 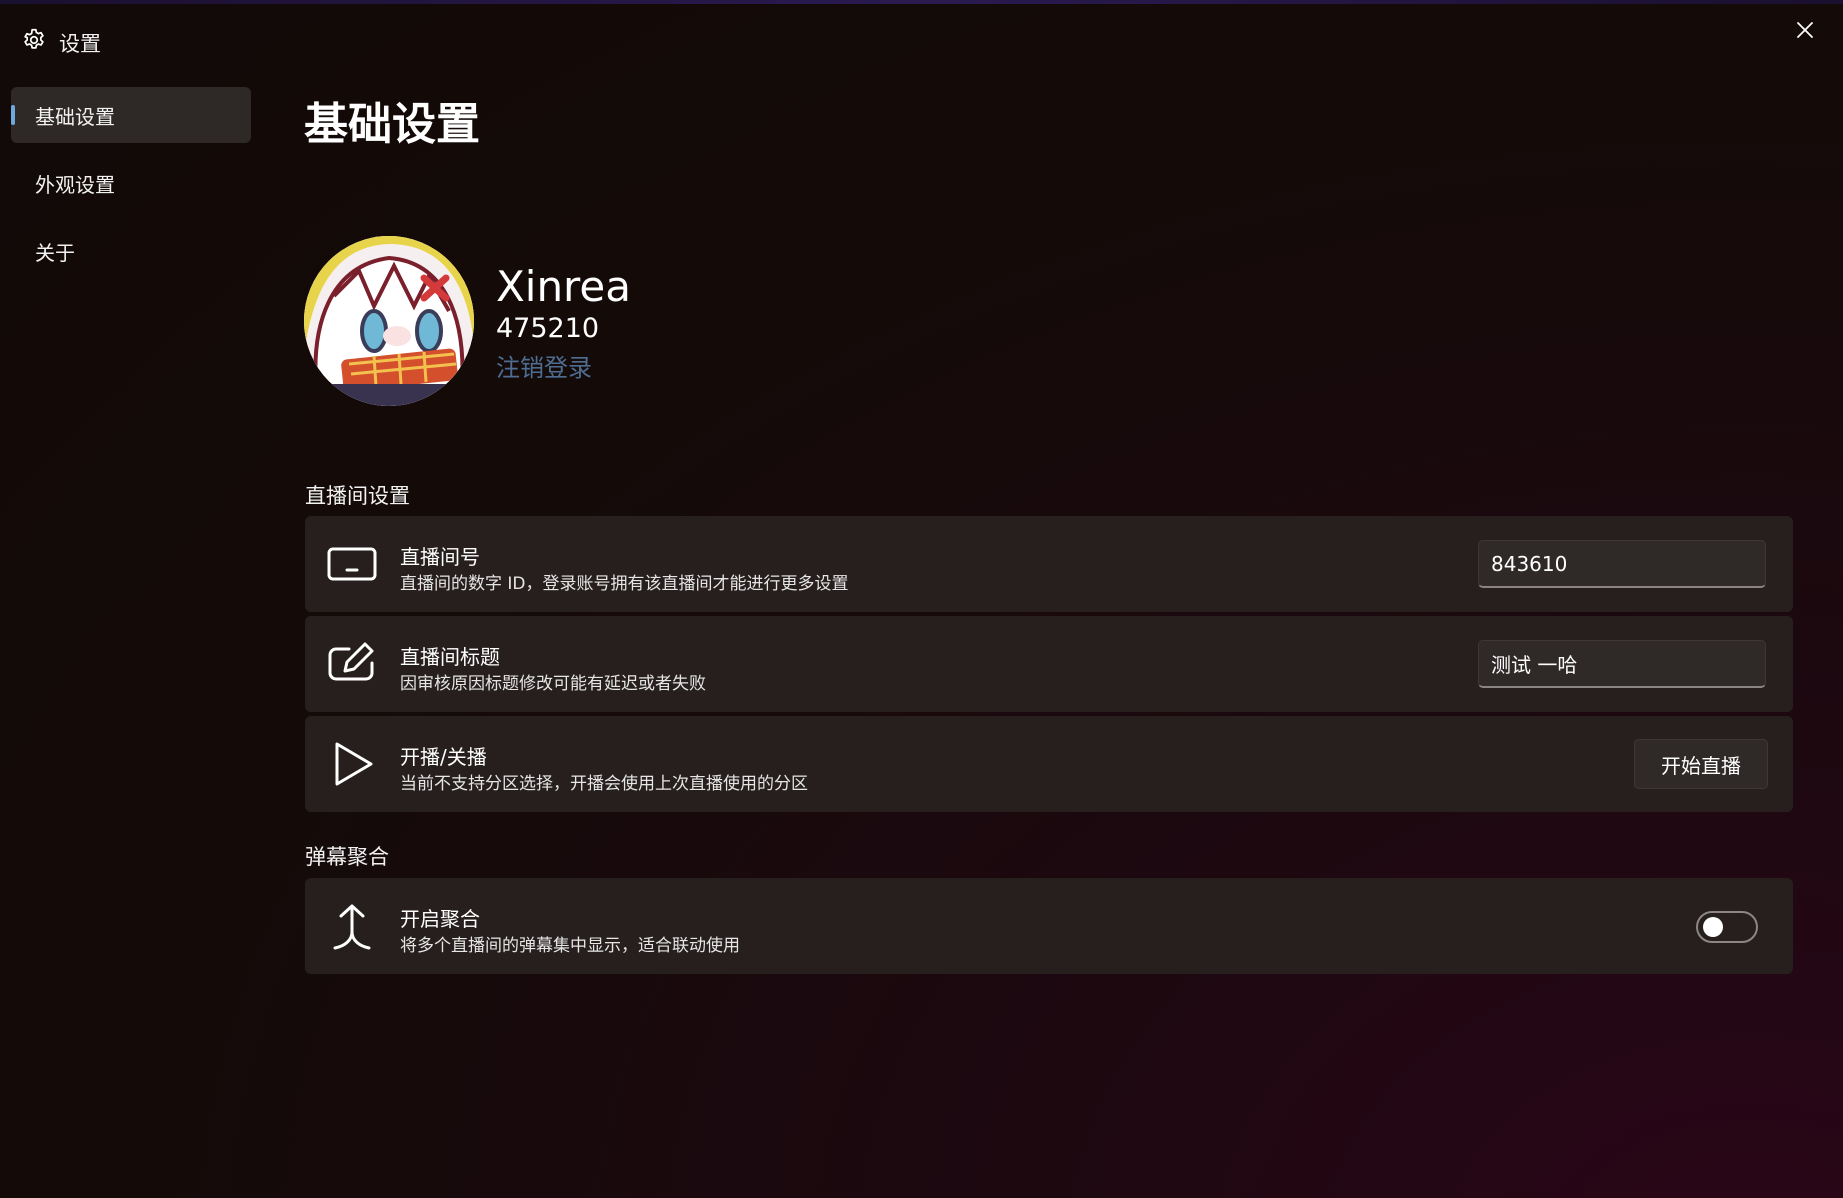 I want to click on play-icon, so click(x=354, y=764).